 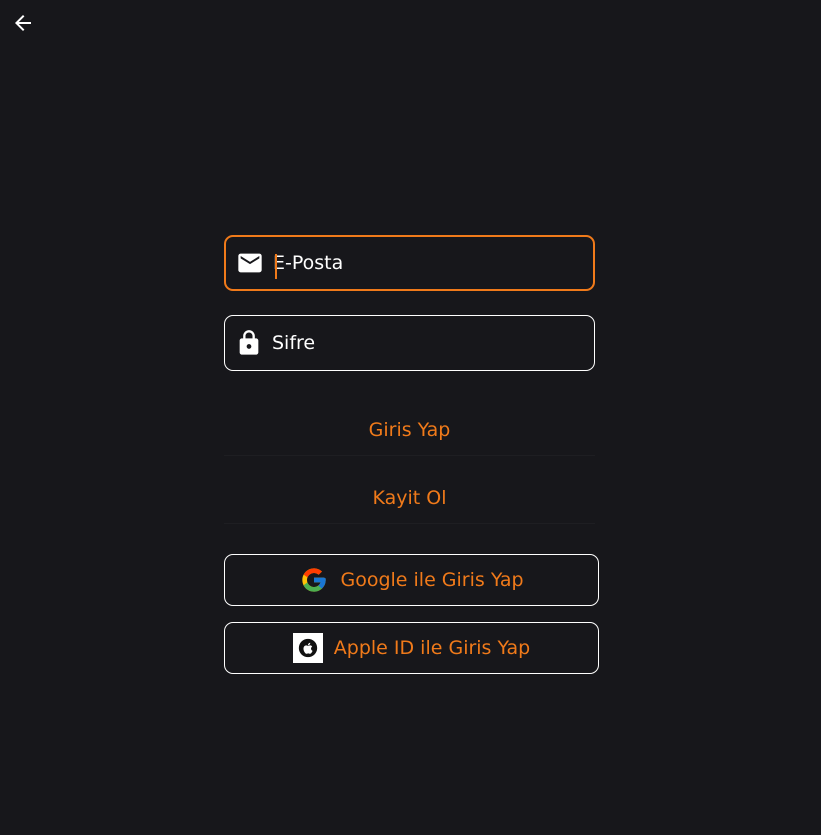 I want to click on text-cursor, so click(x=276, y=266).